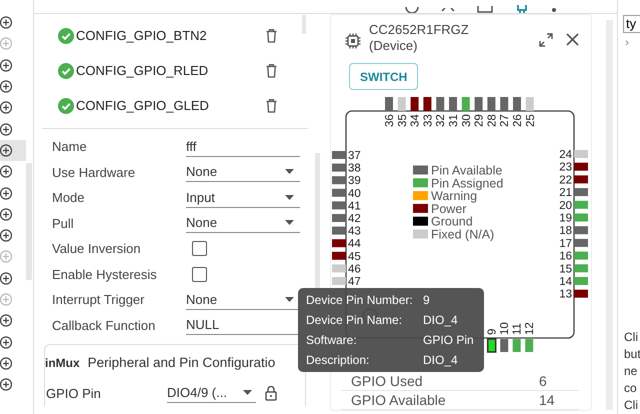  What do you see at coordinates (449, 340) in the screenshot?
I see `tooltip-value: GPIO Pin` at bounding box center [449, 340].